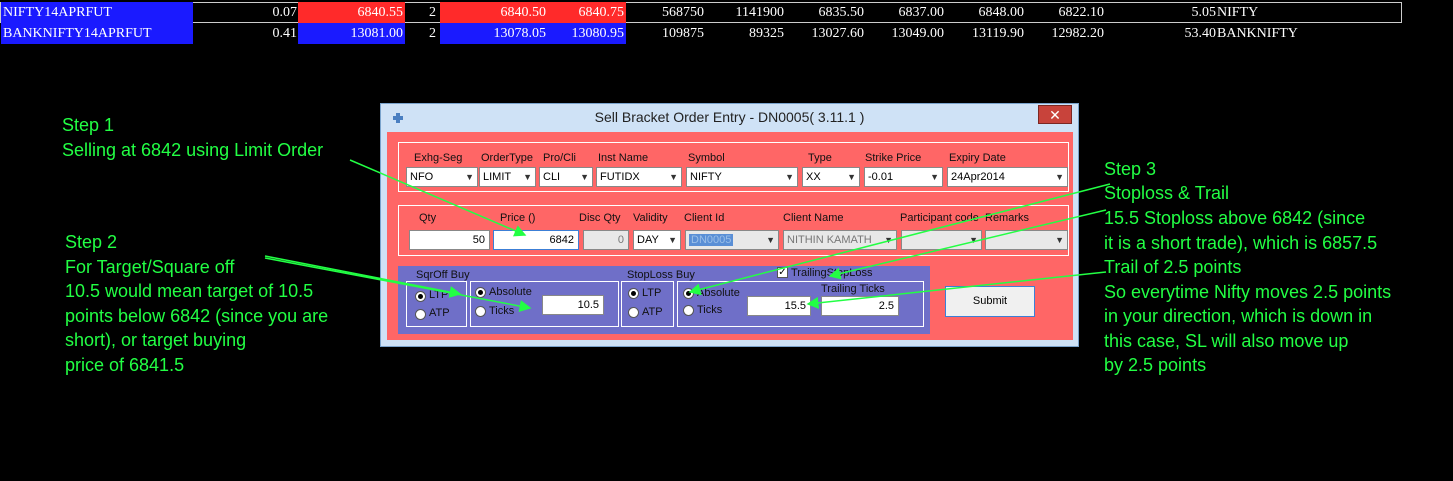  What do you see at coordinates (363, 276) in the screenshot?
I see `step2-arrow-absolute` at bounding box center [363, 276].